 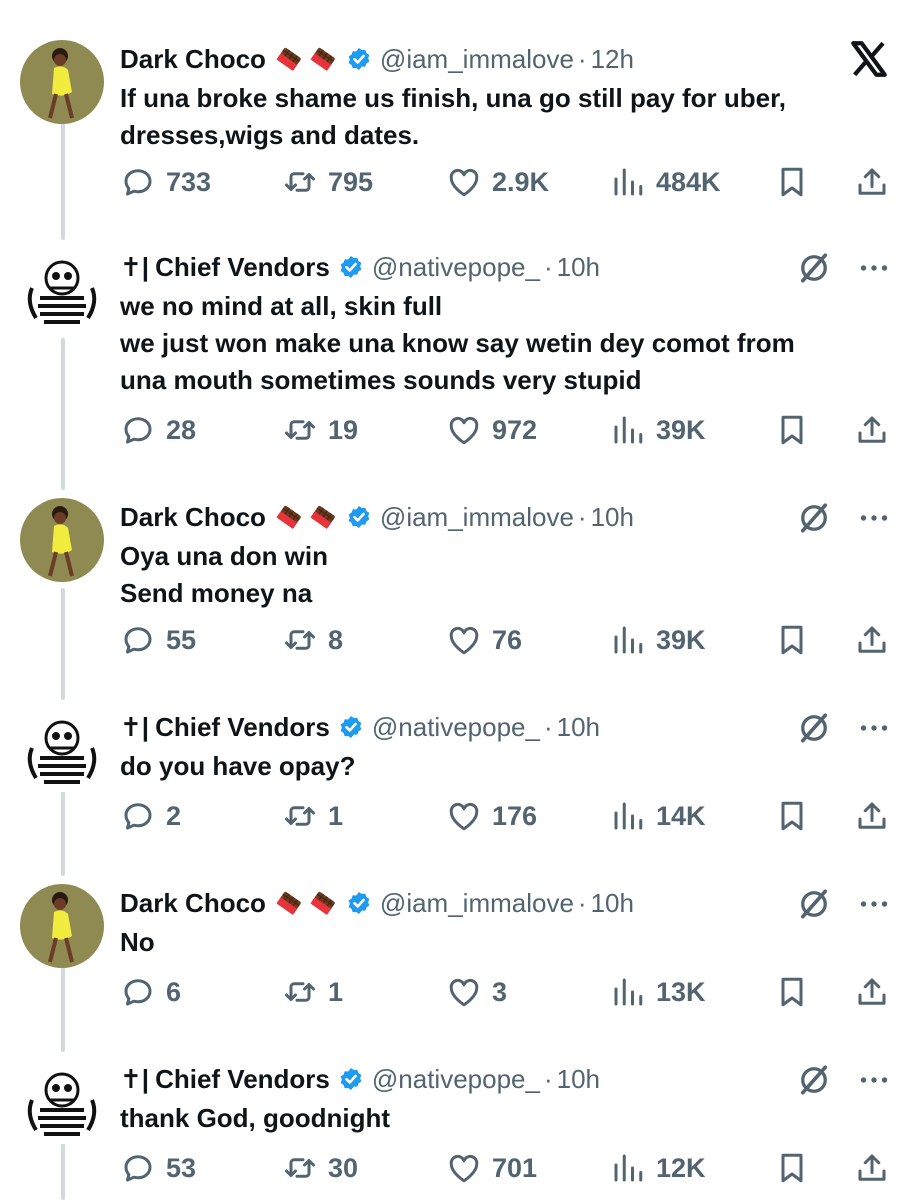 I want to click on reply-icon, so click(x=138, y=640).